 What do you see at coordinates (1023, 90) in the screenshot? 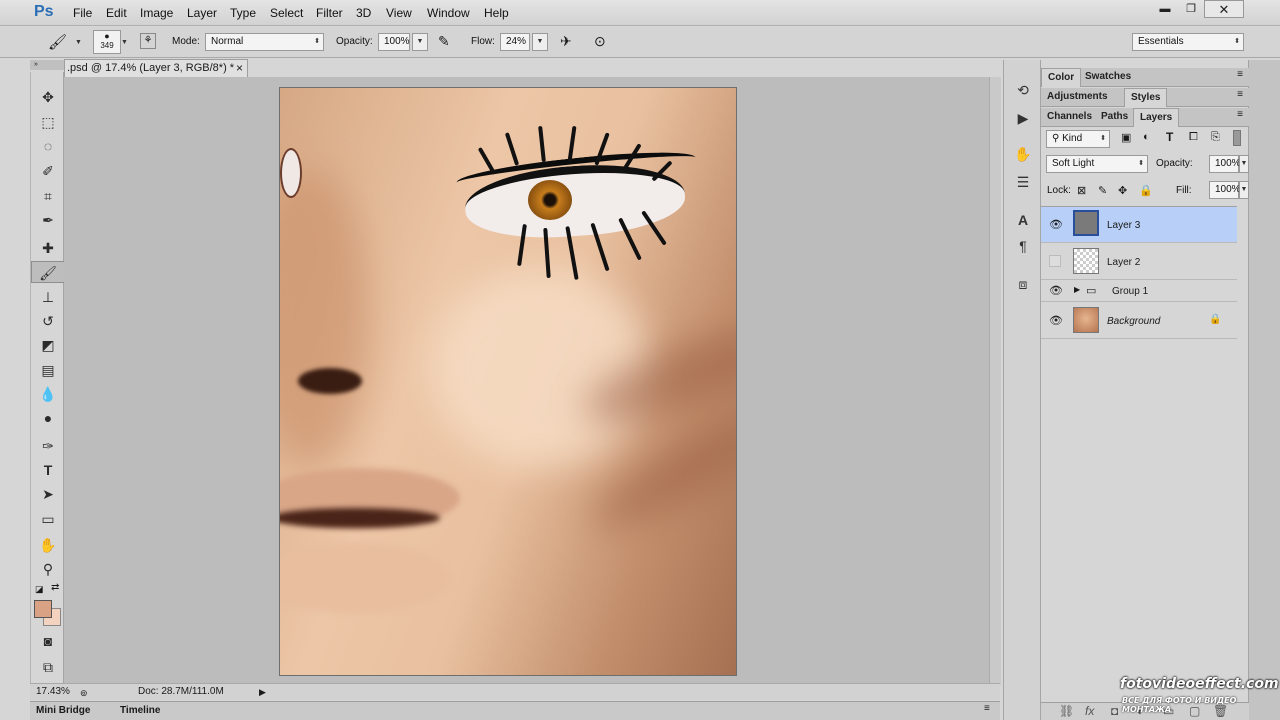
I see `history-panel-icon: ⟲` at bounding box center [1023, 90].